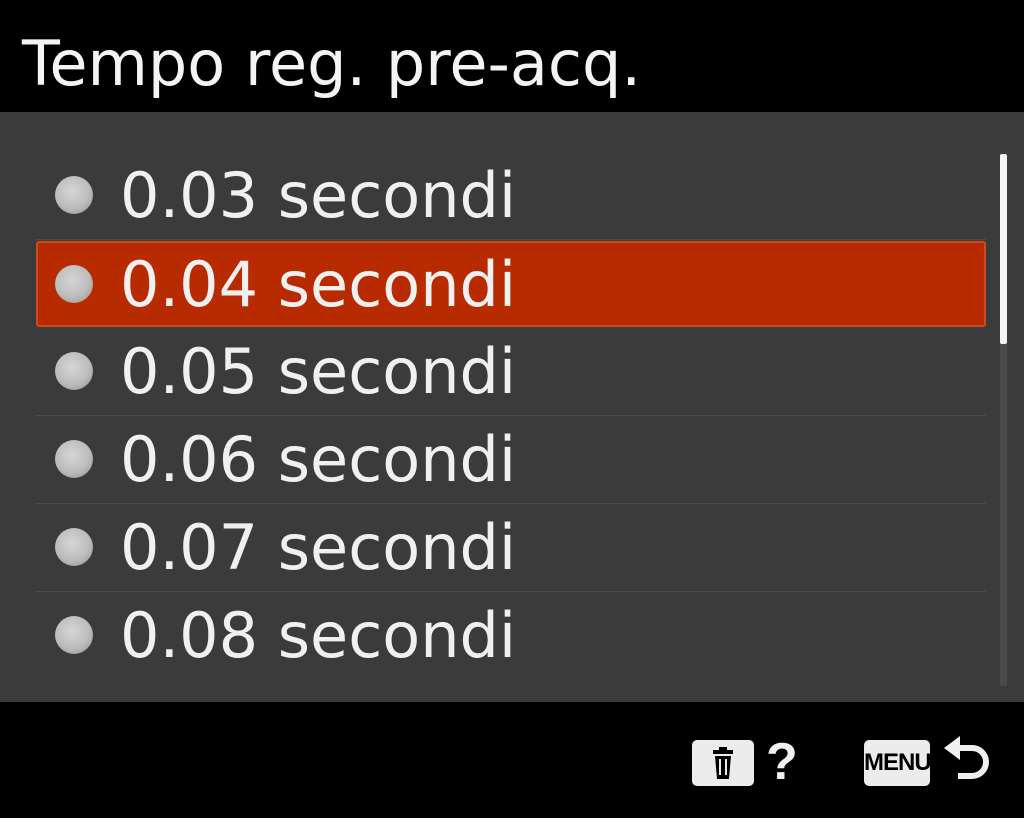 The image size is (1024, 818). I want to click on option-0-07-seconds: 0.07 secondi, so click(511, 548).